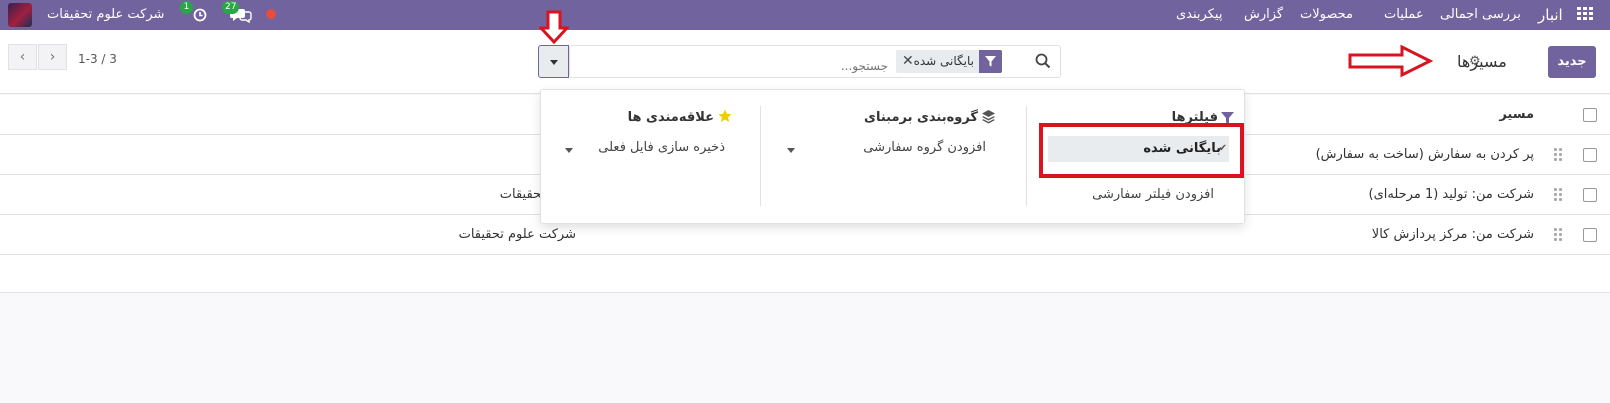 Image resolution: width=1610 pixels, height=403 pixels. What do you see at coordinates (1480, 15) in the screenshot?
I see `menu-overview: بررسی اجمالی` at bounding box center [1480, 15].